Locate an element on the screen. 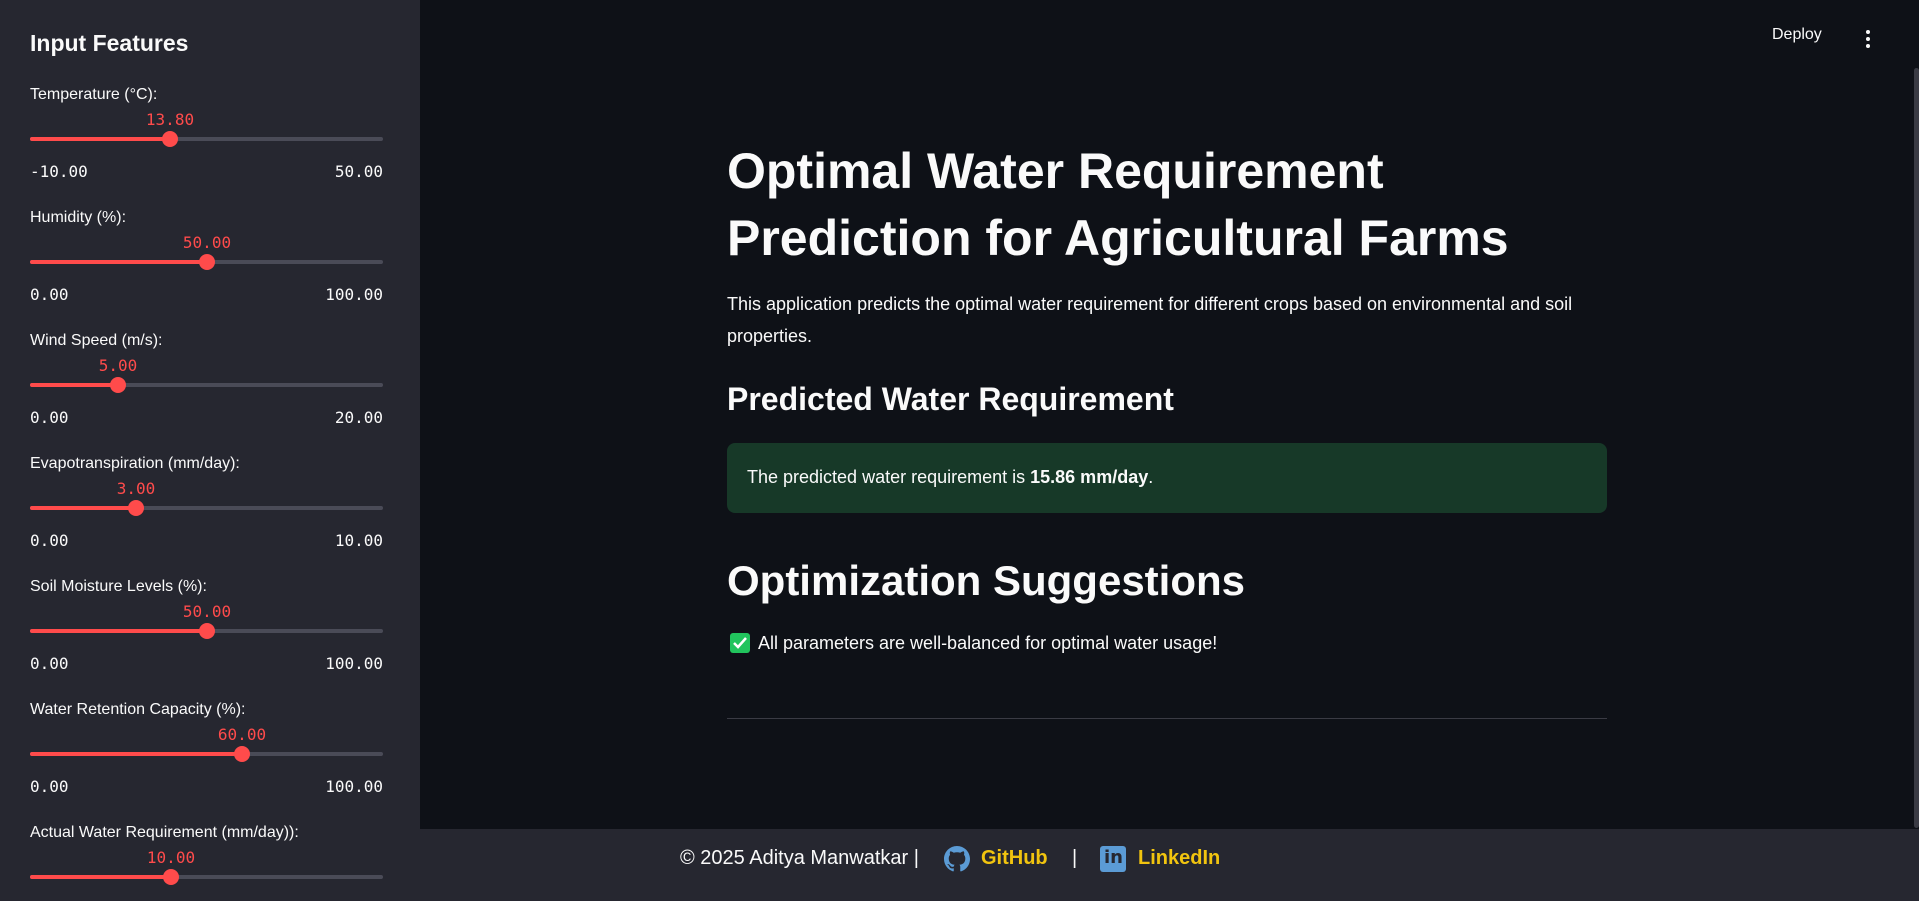 Image resolution: width=1919 pixels, height=901 pixels. github-link: GitHub is located at coordinates (1014, 858).